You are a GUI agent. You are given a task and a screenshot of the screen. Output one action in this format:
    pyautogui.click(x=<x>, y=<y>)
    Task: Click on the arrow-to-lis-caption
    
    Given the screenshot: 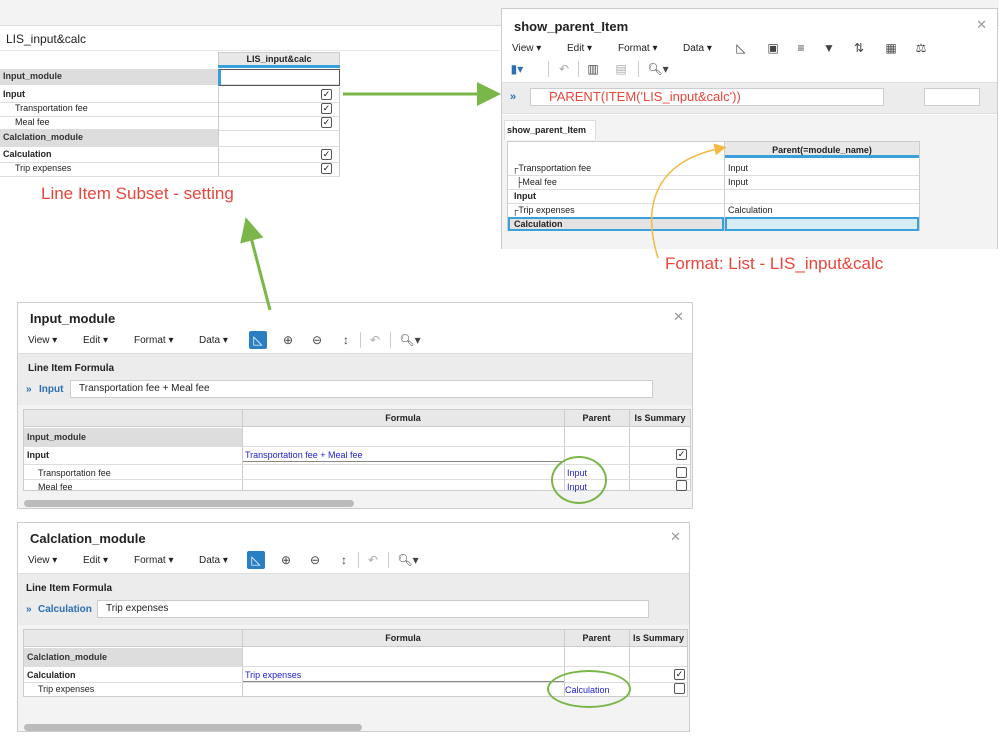 What is the action you would take?
    pyautogui.click(x=256, y=264)
    